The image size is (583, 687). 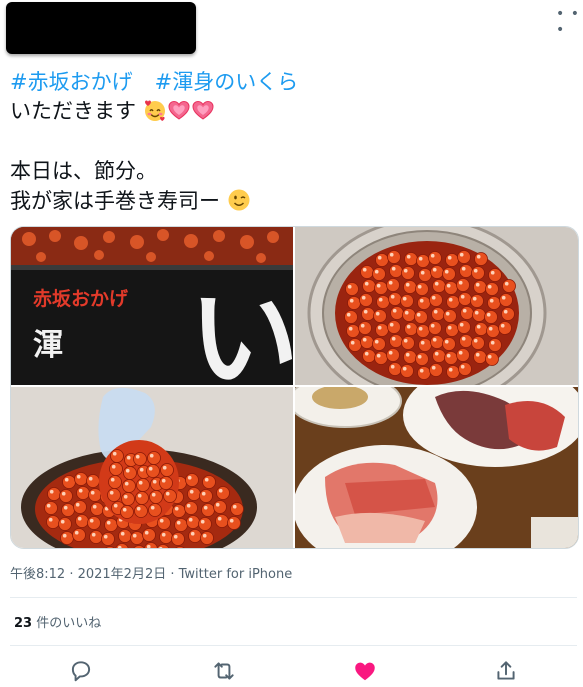 What do you see at coordinates (67, 623) in the screenshot?
I see `likes-label: 件のいいね` at bounding box center [67, 623].